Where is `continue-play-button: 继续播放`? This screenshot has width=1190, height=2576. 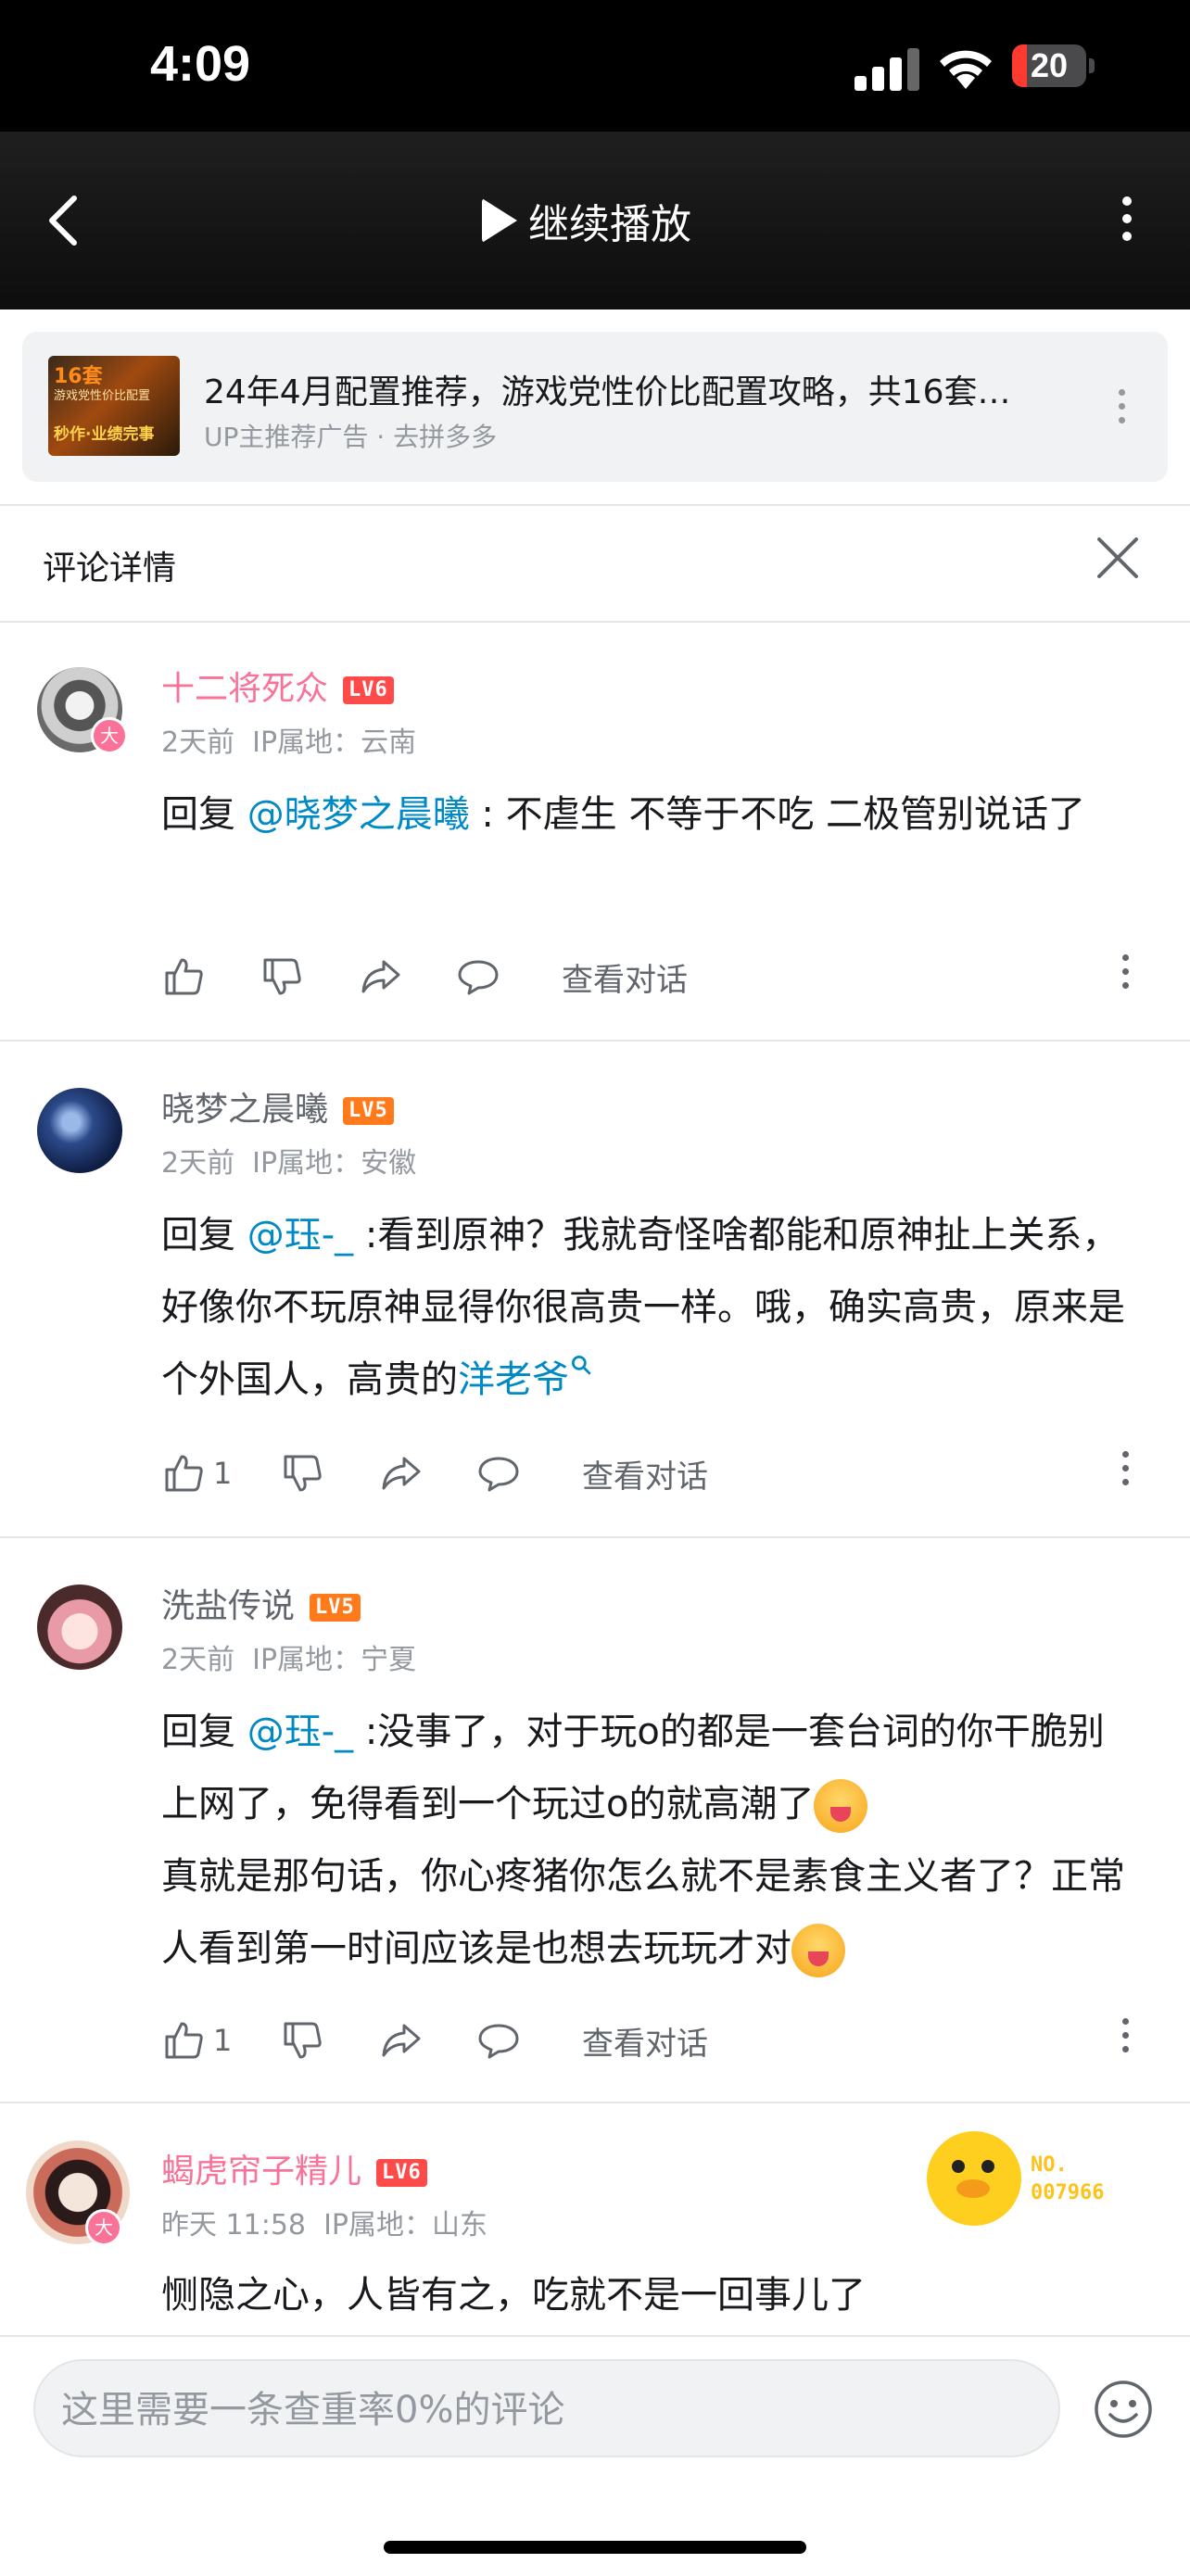 continue-play-button: 继续播放 is located at coordinates (586, 221).